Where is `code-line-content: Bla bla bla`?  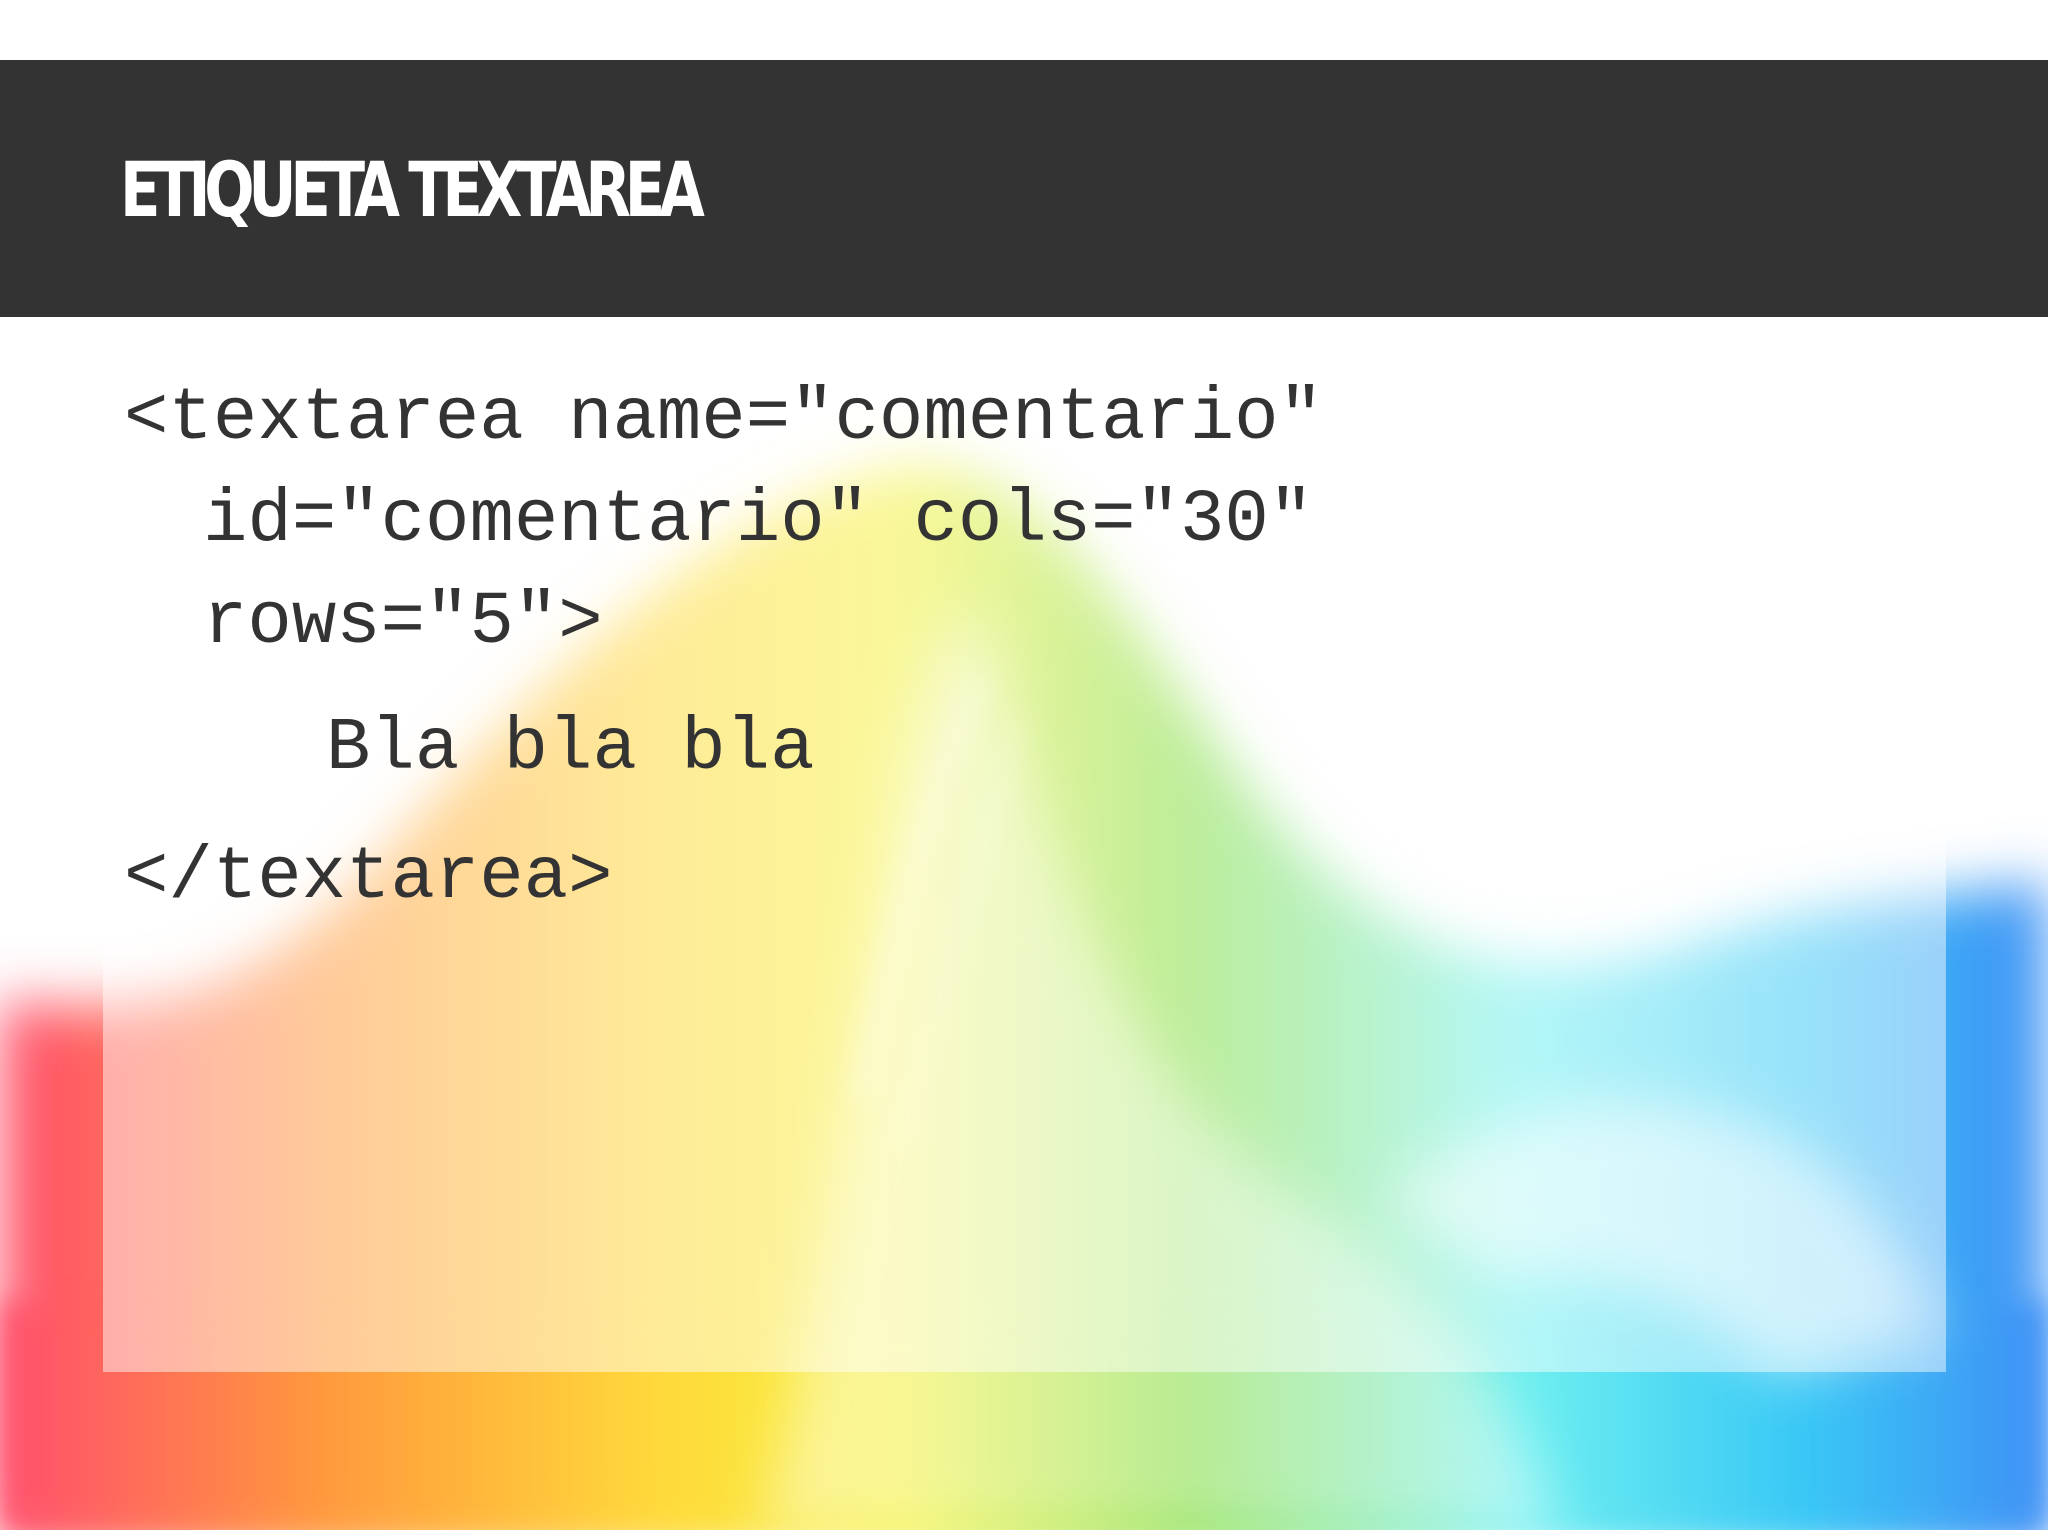
code-line-content: Bla bla bla is located at coordinates (570, 749).